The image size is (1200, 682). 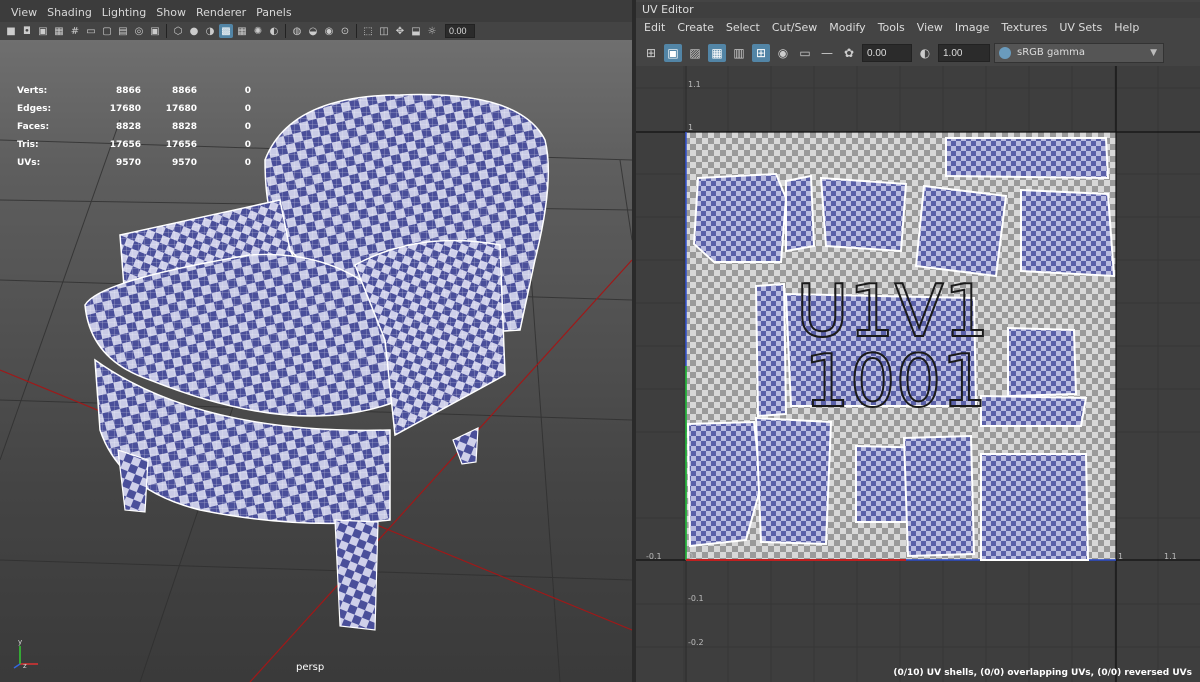 What do you see at coordinates (1126, 28) in the screenshot?
I see `uv-menu-help: Help` at bounding box center [1126, 28].